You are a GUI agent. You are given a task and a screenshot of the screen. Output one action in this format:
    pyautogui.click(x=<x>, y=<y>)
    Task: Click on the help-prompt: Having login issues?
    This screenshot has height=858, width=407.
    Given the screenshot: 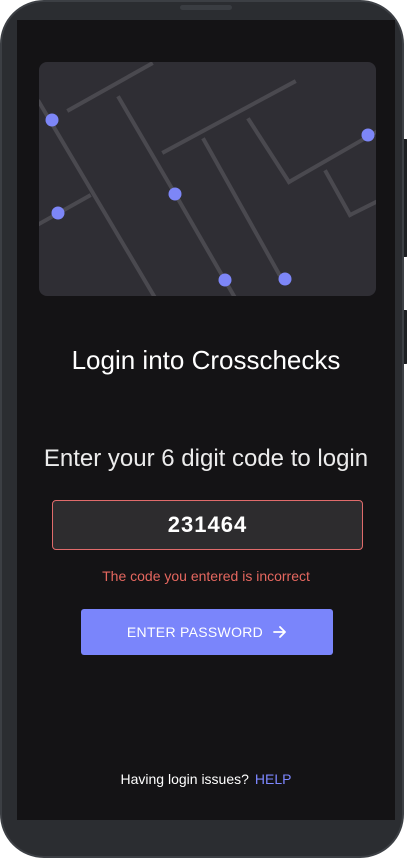 What is the action you would take?
    pyautogui.click(x=184, y=779)
    